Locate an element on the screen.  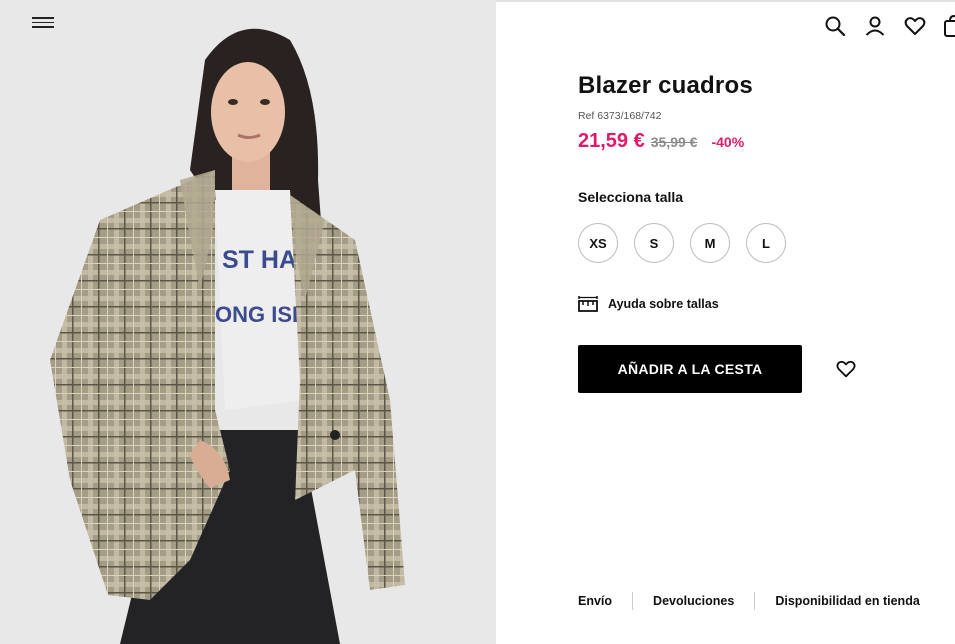
size-option-l: L is located at coordinates (766, 243).